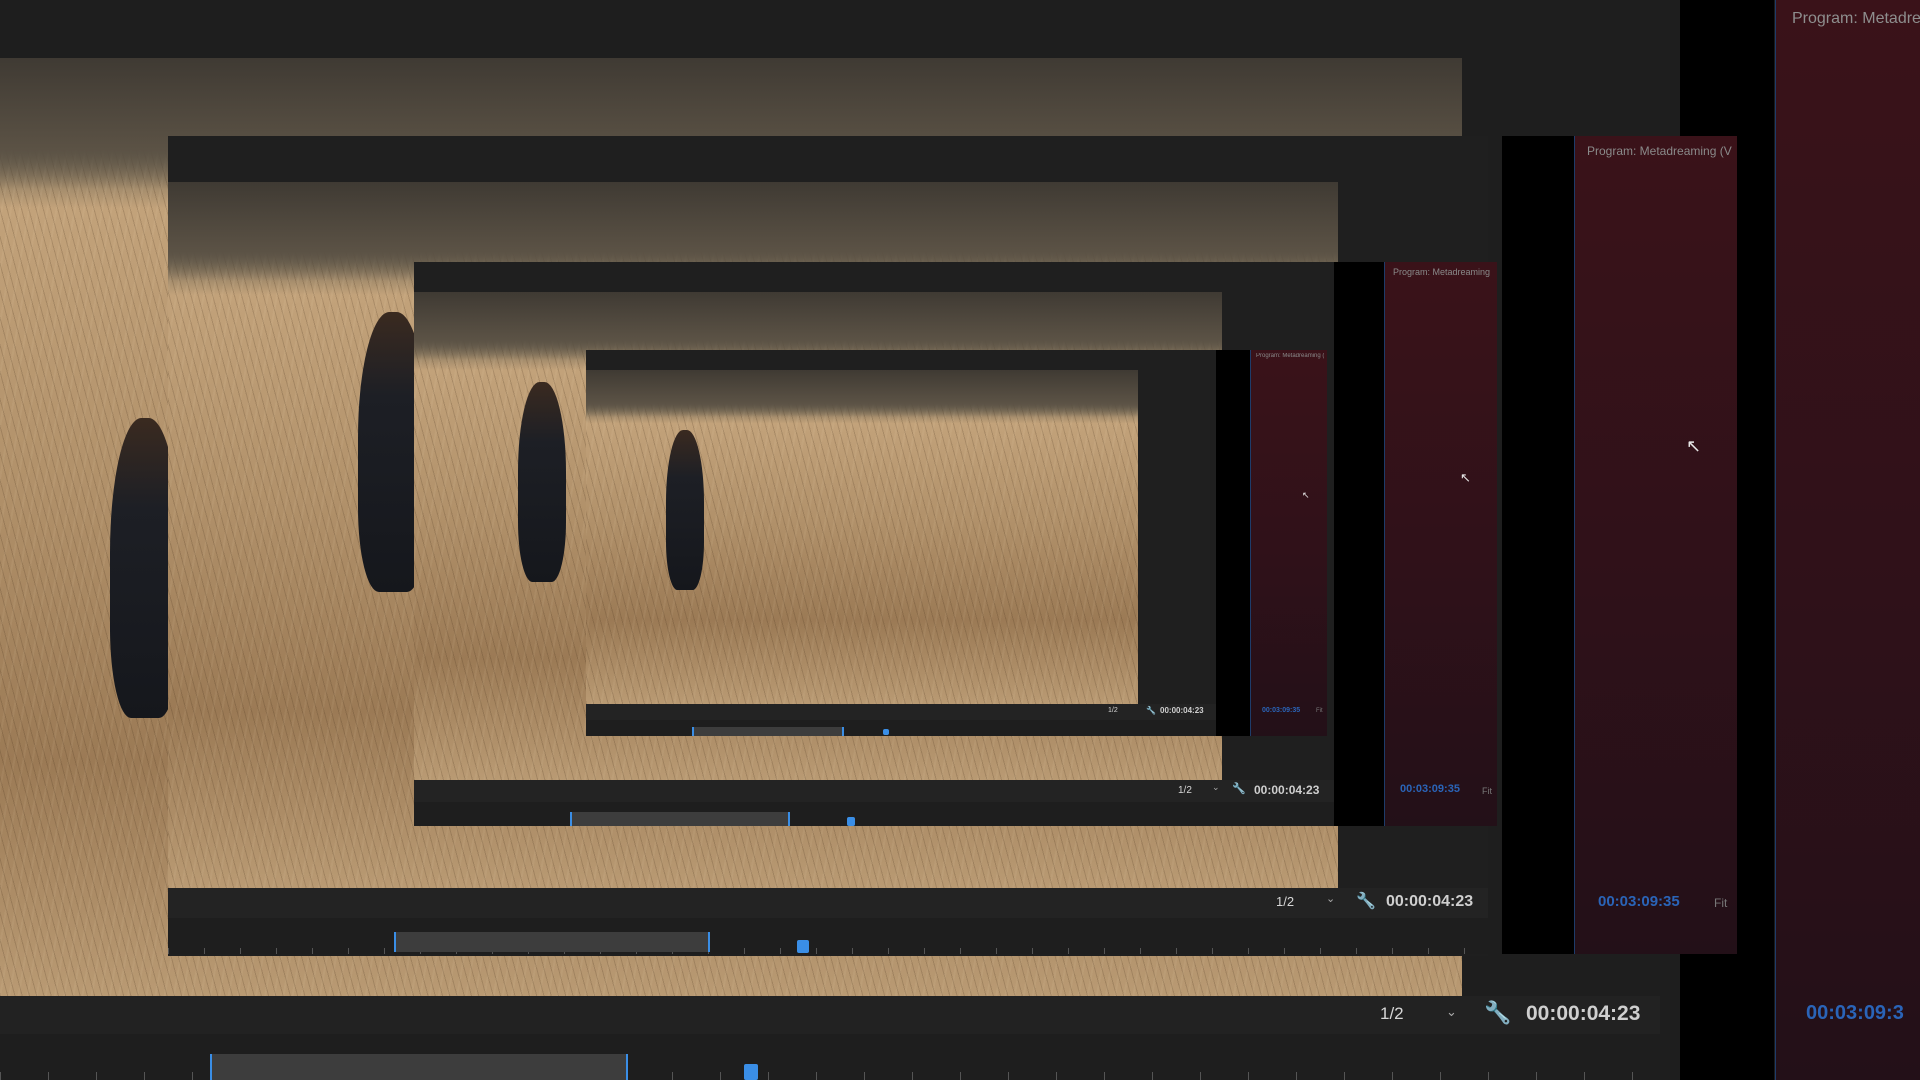 This screenshot has width=1920, height=1080. I want to click on monitor-controls-l4, so click(901, 712).